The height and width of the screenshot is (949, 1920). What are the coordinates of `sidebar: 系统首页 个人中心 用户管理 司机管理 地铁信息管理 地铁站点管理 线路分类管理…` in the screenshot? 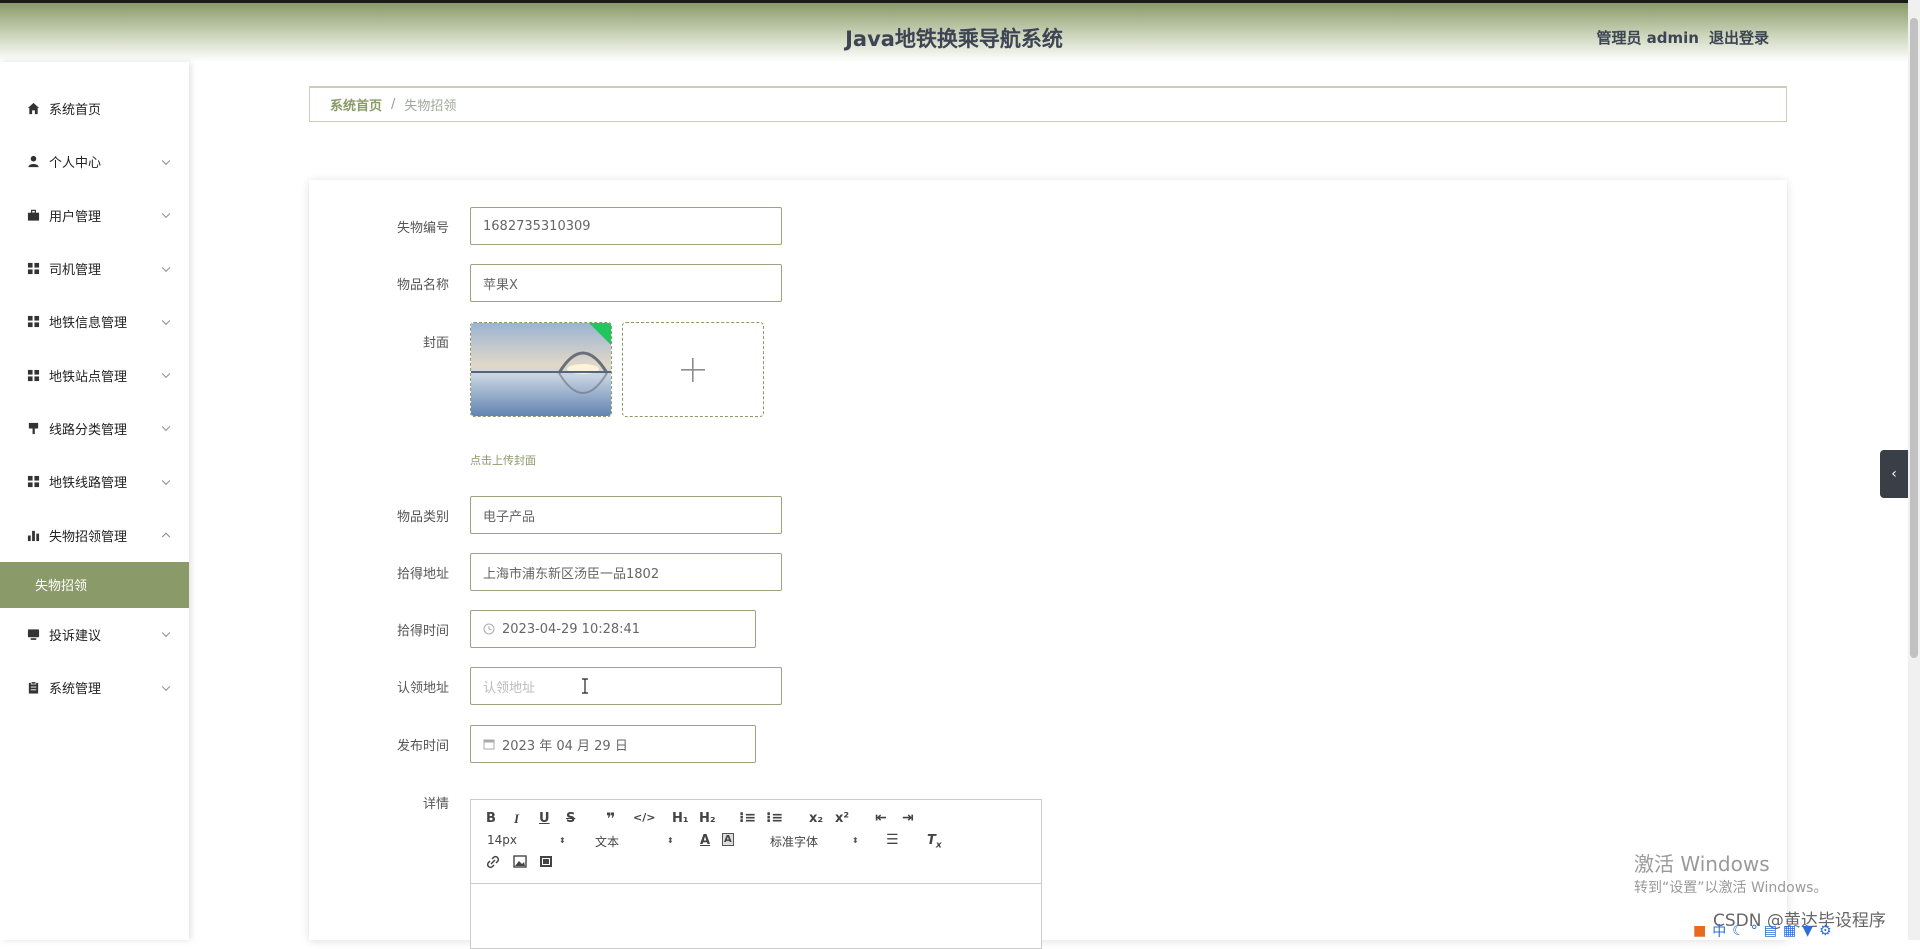 It's located at (94, 501).